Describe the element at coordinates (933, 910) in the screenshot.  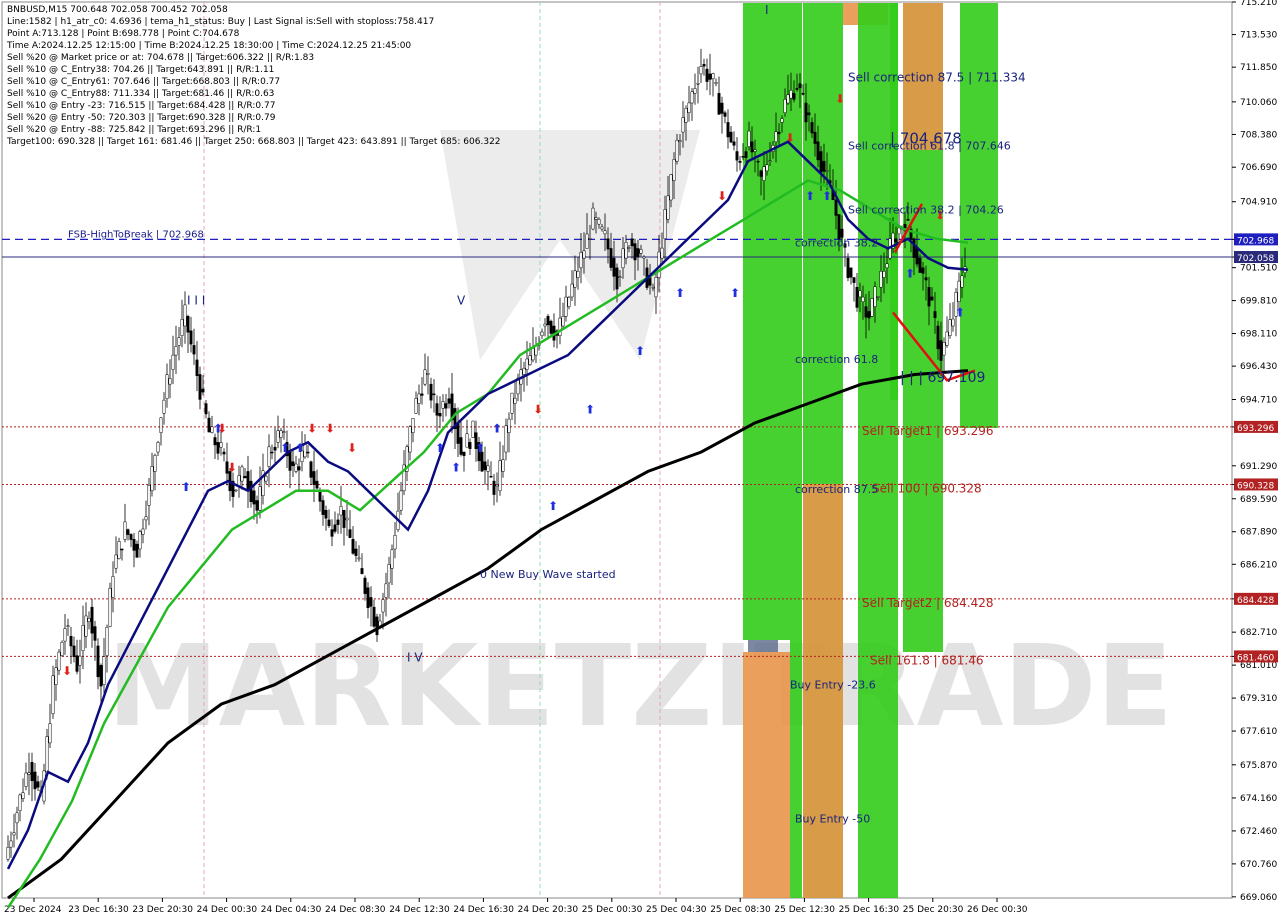
I see `x-tick-label: 25 Dec 20:30` at that location.